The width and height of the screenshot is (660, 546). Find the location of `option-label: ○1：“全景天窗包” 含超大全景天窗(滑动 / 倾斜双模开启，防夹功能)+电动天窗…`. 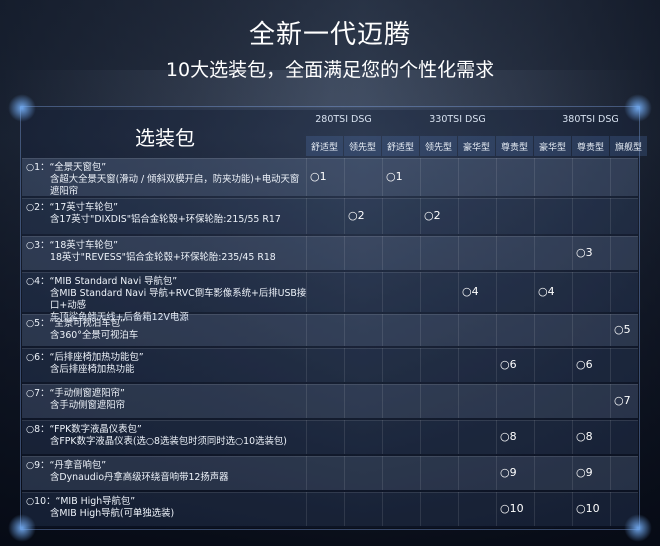

option-label: ○1：“全景天窗包” 含超大全景天窗(滑动 / 倾斜双模开启，防夹功能)+电动天窗… is located at coordinates (167, 180).